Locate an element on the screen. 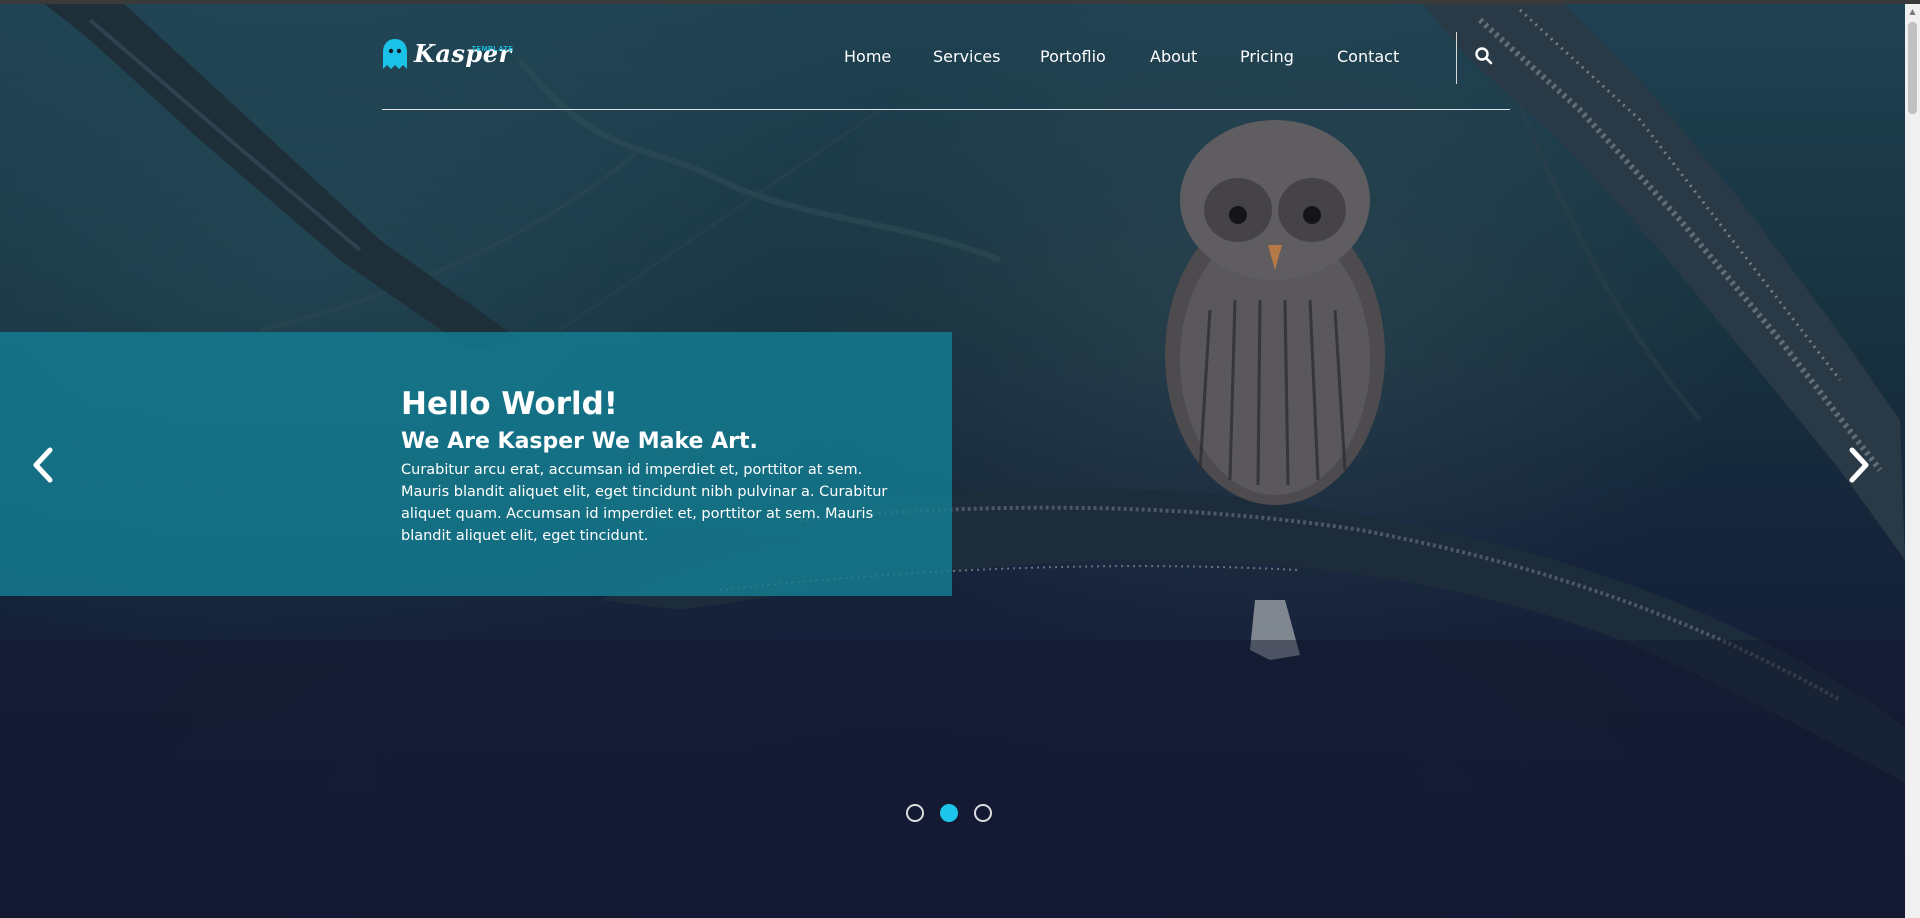  ghost-icon is located at coordinates (395, 54).